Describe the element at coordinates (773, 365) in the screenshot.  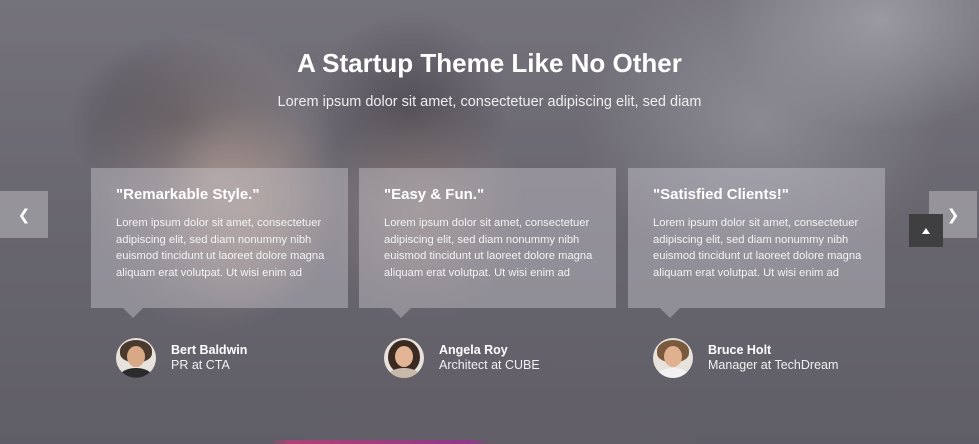
I see `author-role: Manager at TechDream` at that location.